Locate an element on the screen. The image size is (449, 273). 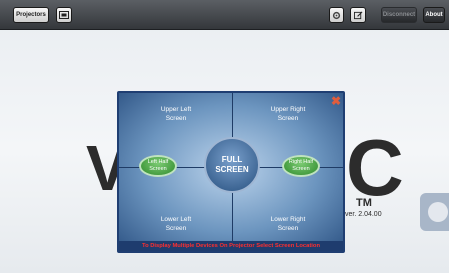
picture-icon is located at coordinates (64, 15).